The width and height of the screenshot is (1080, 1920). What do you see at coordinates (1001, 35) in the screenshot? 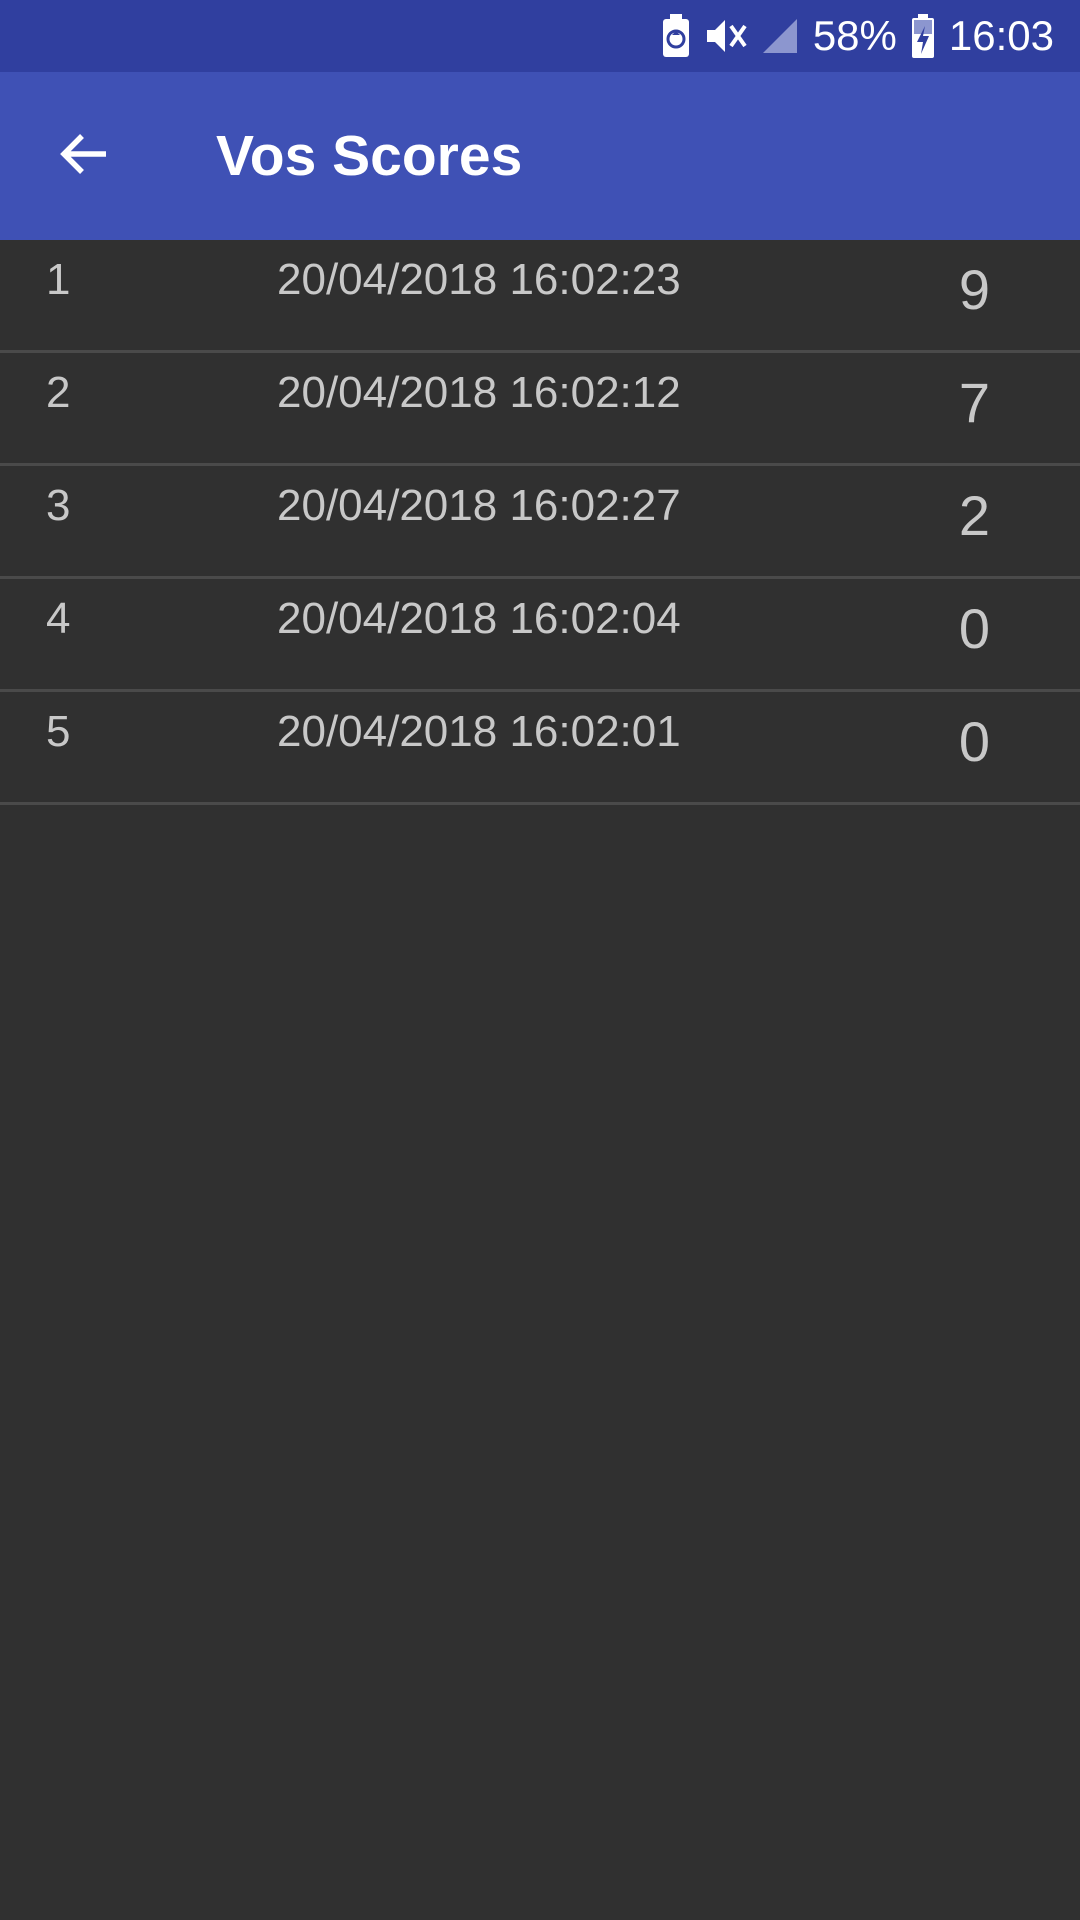
I see `status-time: 16:03` at bounding box center [1001, 35].